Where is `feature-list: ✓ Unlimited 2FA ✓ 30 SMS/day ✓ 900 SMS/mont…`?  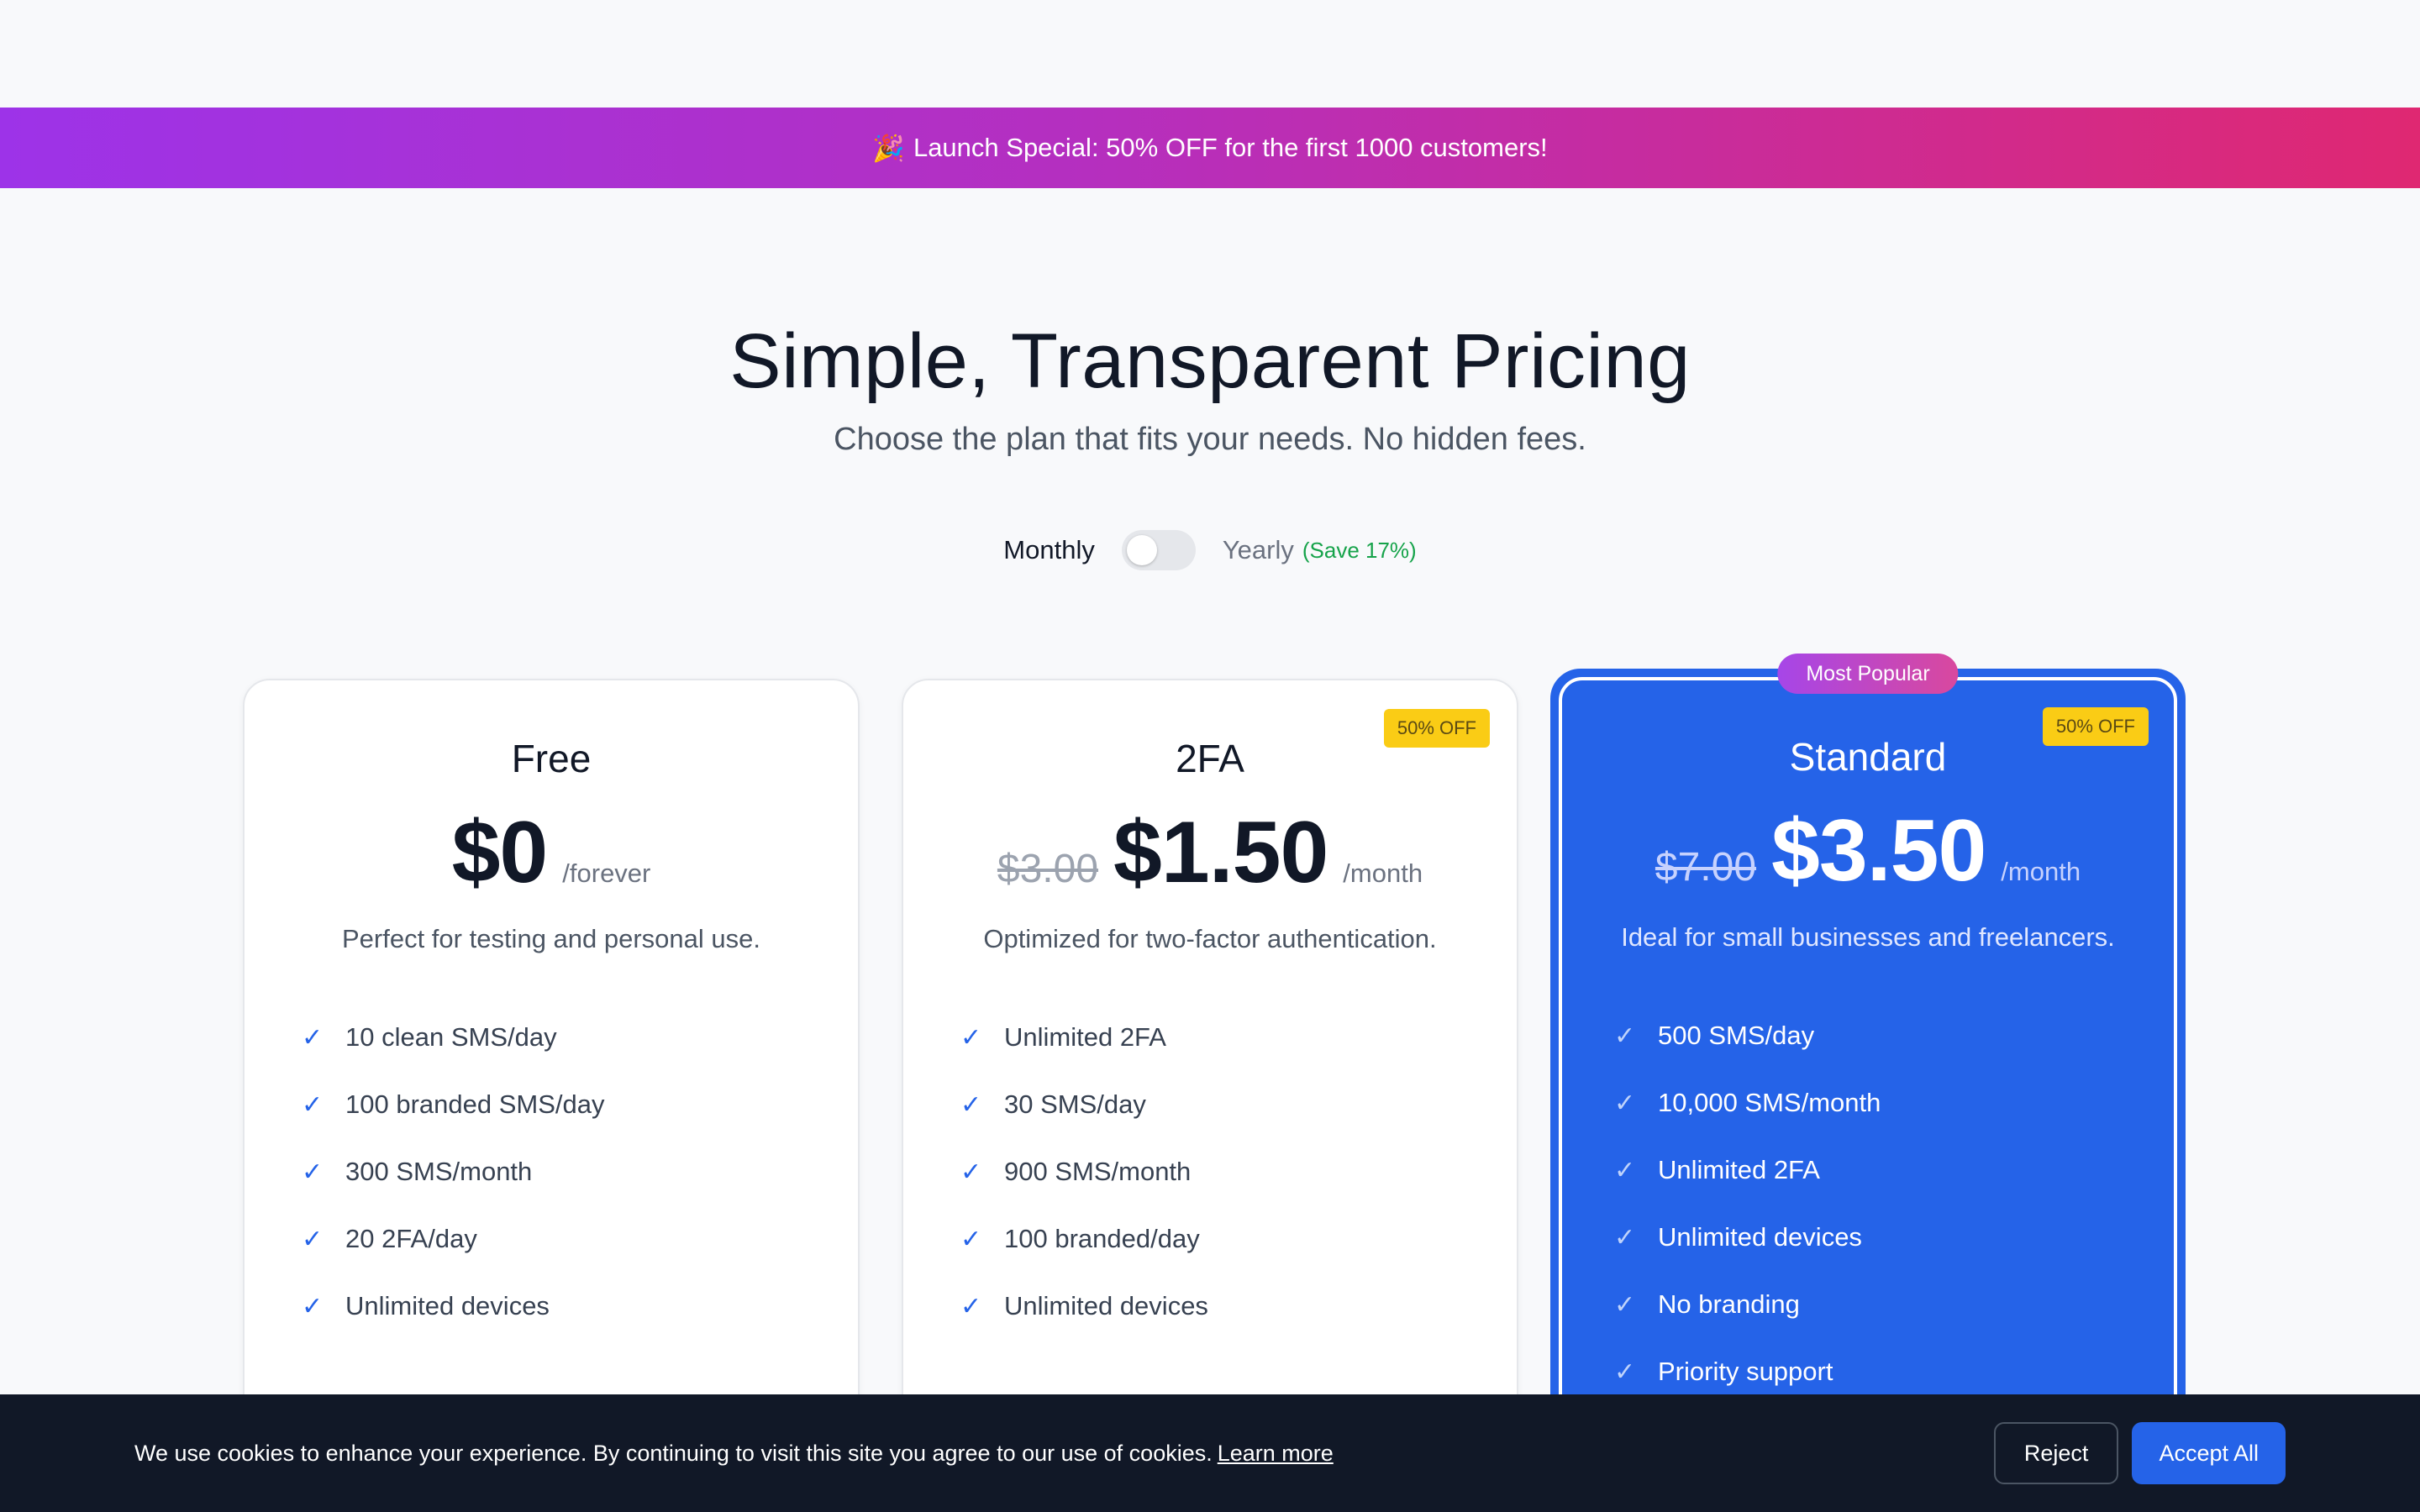
feature-list: ✓ Unlimited 2FA ✓ 30 SMS/day ✓ 900 SMS/mont… is located at coordinates (1084, 1172).